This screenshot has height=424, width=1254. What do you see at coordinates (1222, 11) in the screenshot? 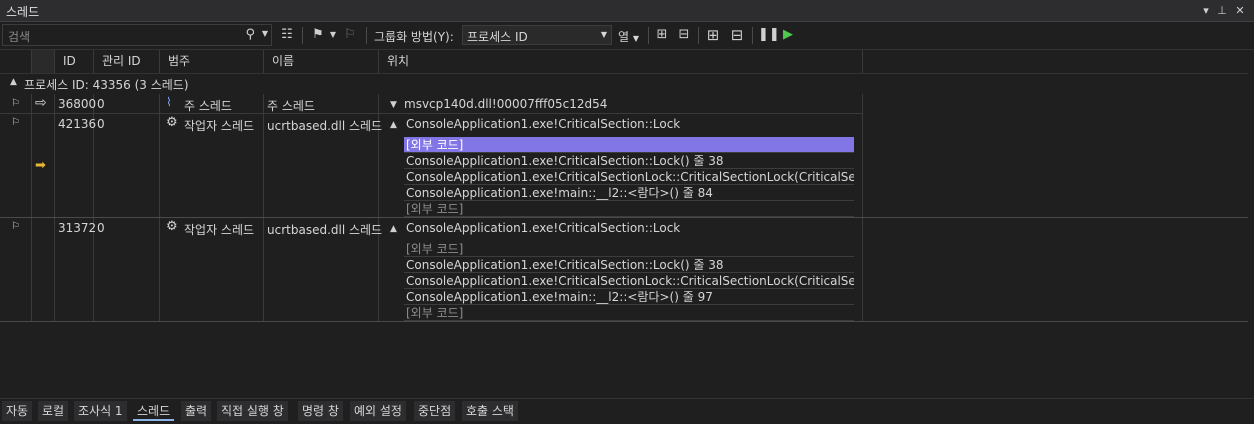
I see `pin-icon: ⊥` at bounding box center [1222, 11].